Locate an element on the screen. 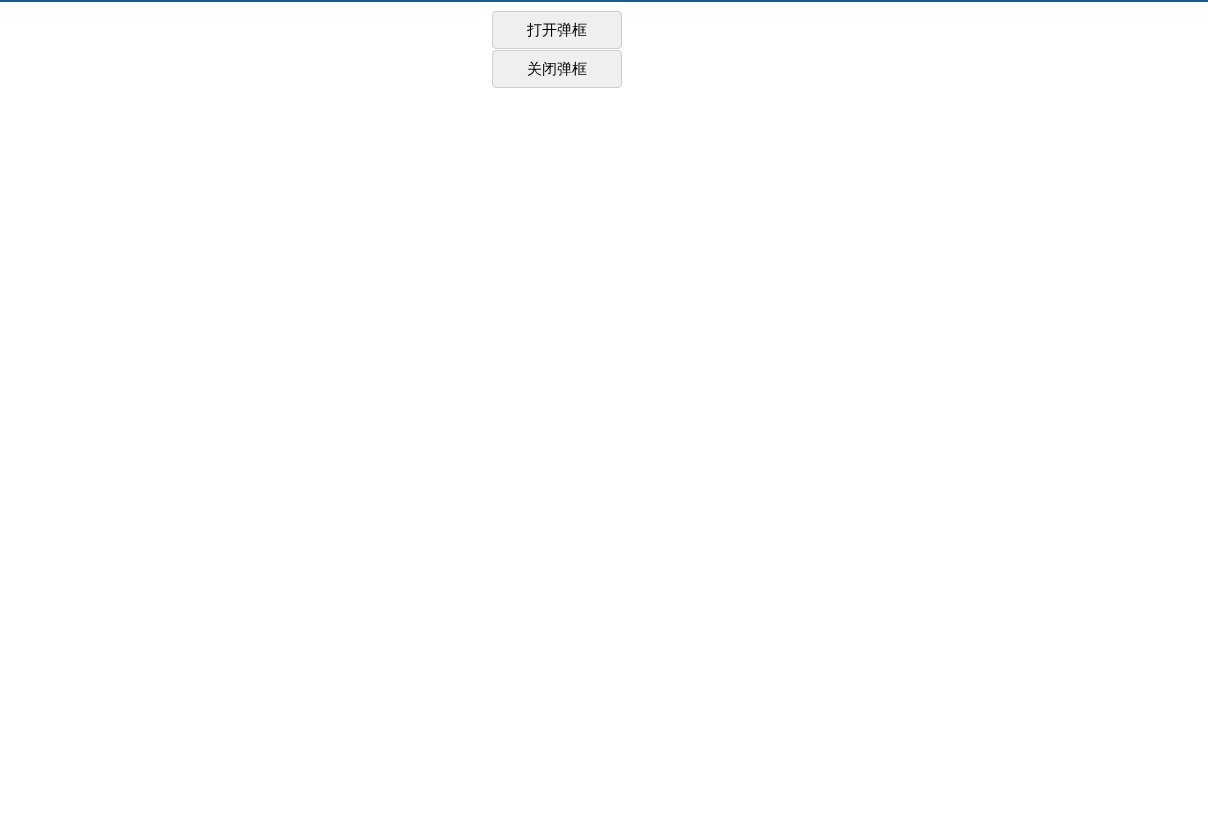 This screenshot has width=1208, height=828. dialog-button: 关闭弹框 is located at coordinates (557, 69).